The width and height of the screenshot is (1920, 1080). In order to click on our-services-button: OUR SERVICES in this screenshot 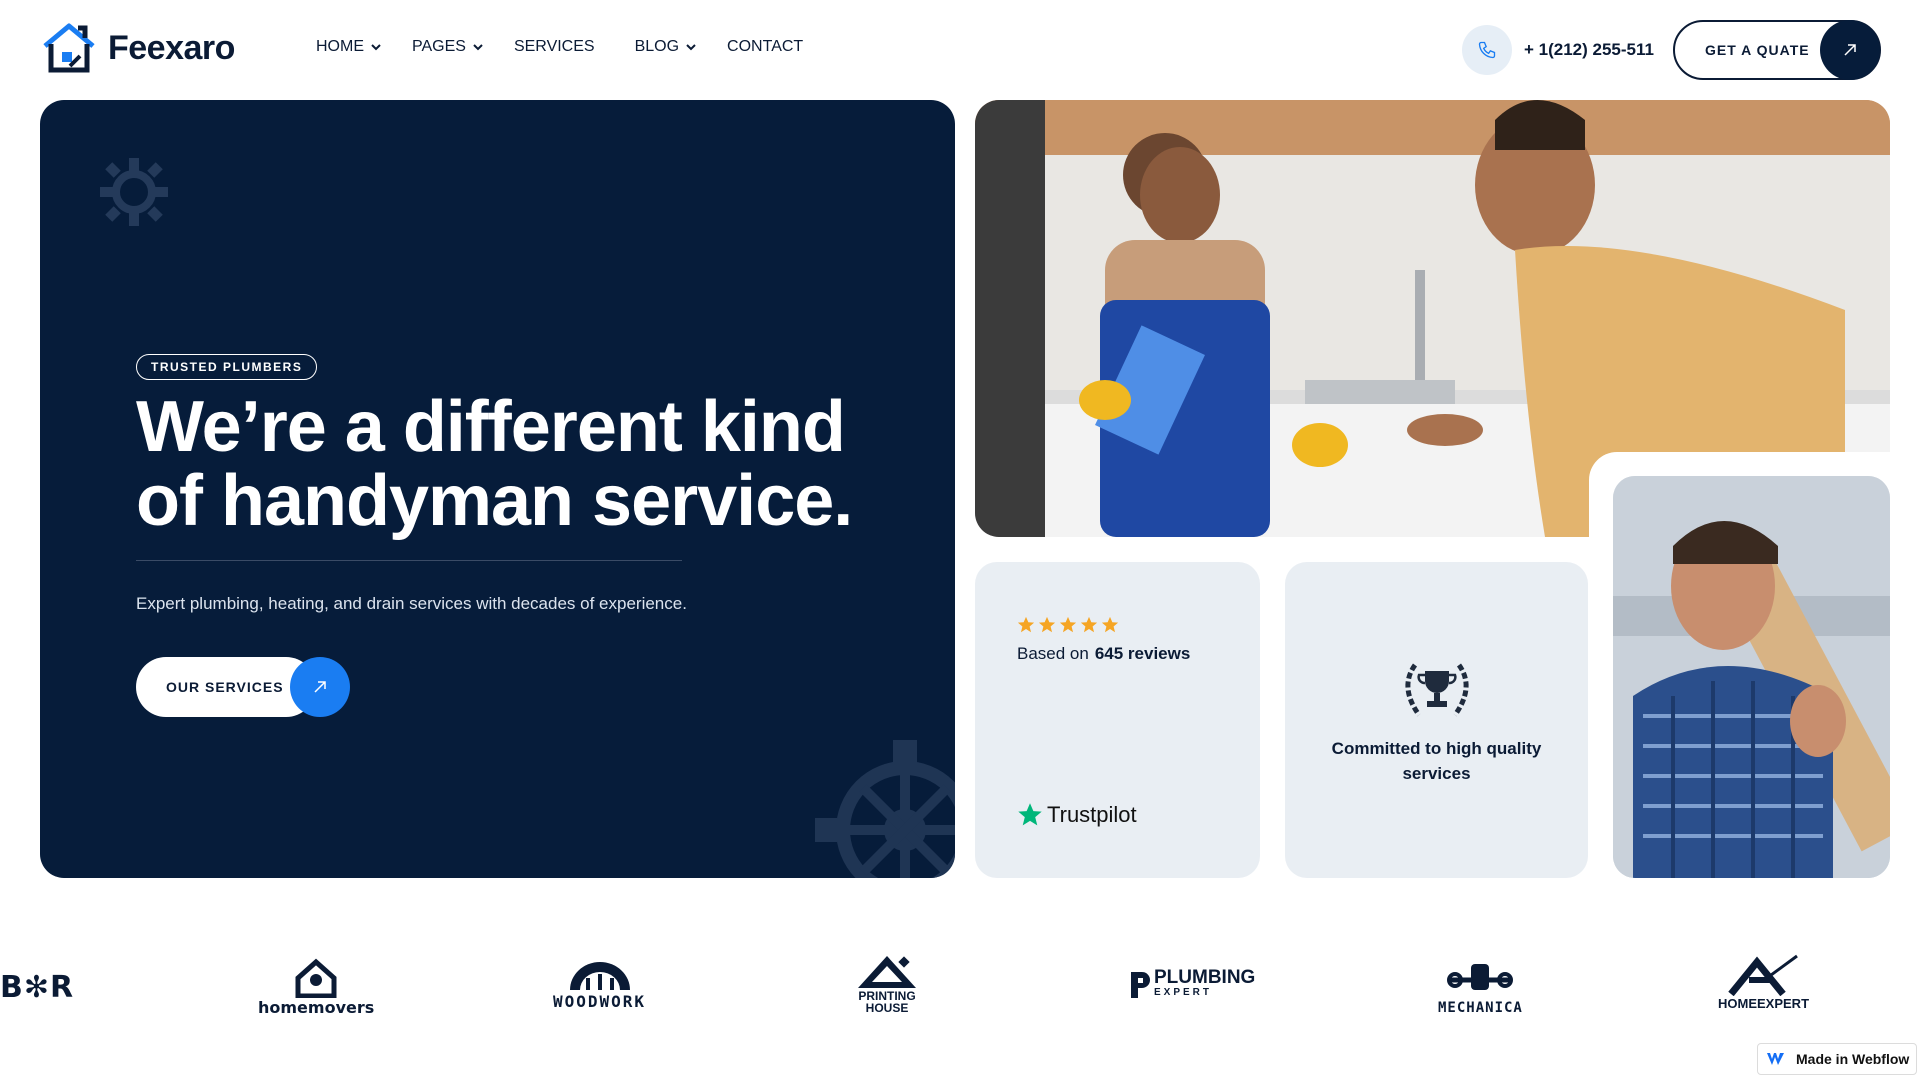, I will do `click(226, 687)`.